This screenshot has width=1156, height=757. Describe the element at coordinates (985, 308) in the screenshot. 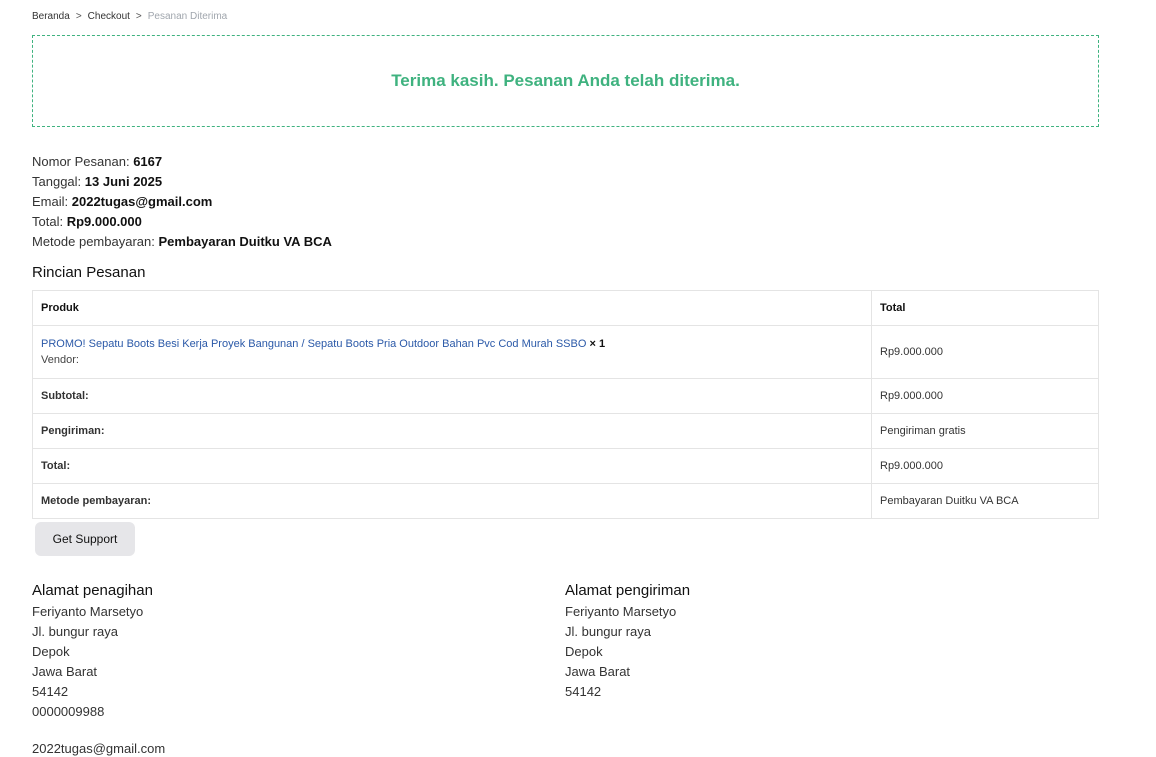

I see `total-column-header: Total` at that location.